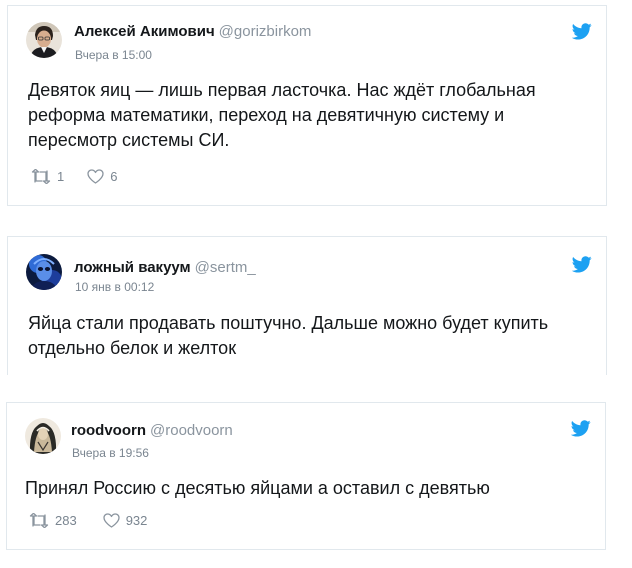 The image size is (632, 568). Describe the element at coordinates (114, 287) in the screenshot. I see `tweet-timestamp: 10 янв в 00:12` at that location.